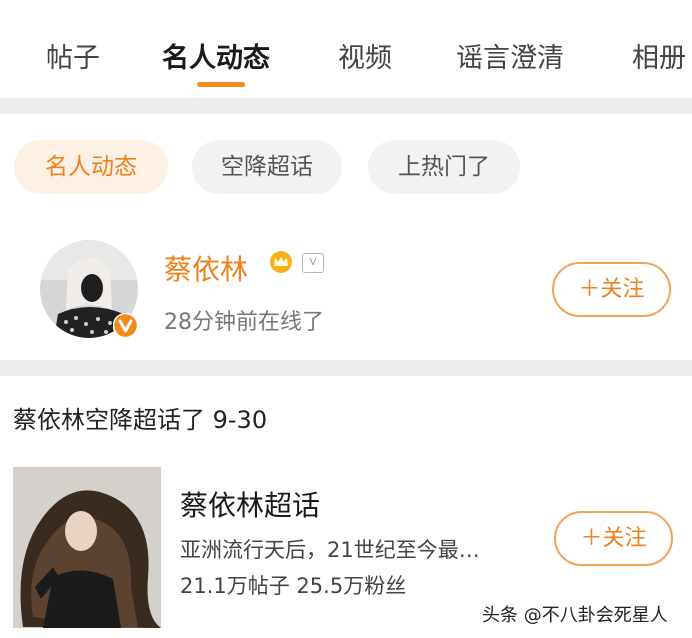  Describe the element at coordinates (73, 55) in the screenshot. I see `tab-posts: 帖子` at that location.